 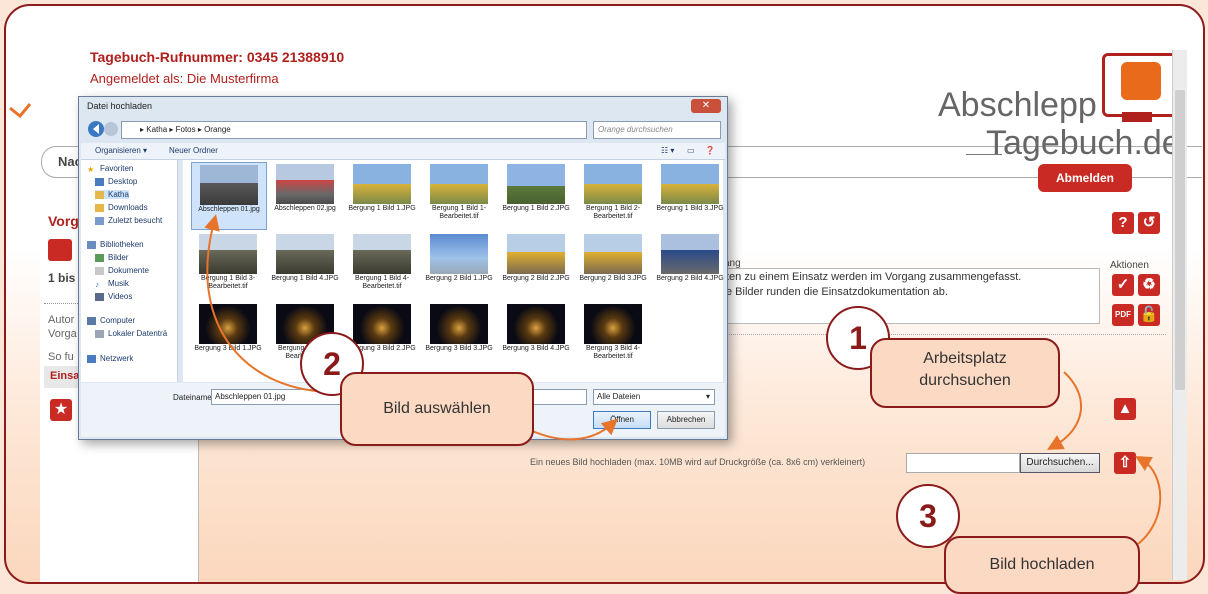 I want to click on step-1-callout: Arbeitsplatz durchsuchen, so click(x=965, y=373).